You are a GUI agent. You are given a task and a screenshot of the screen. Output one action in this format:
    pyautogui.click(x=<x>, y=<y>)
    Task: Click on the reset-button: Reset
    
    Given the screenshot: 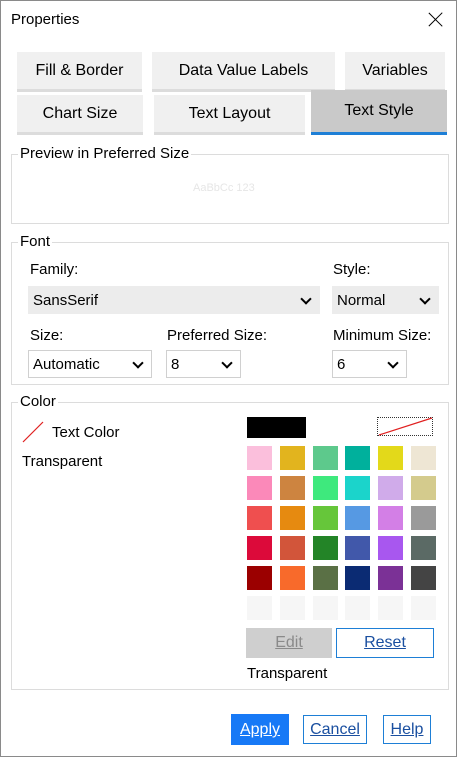 What is the action you would take?
    pyautogui.click(x=385, y=643)
    